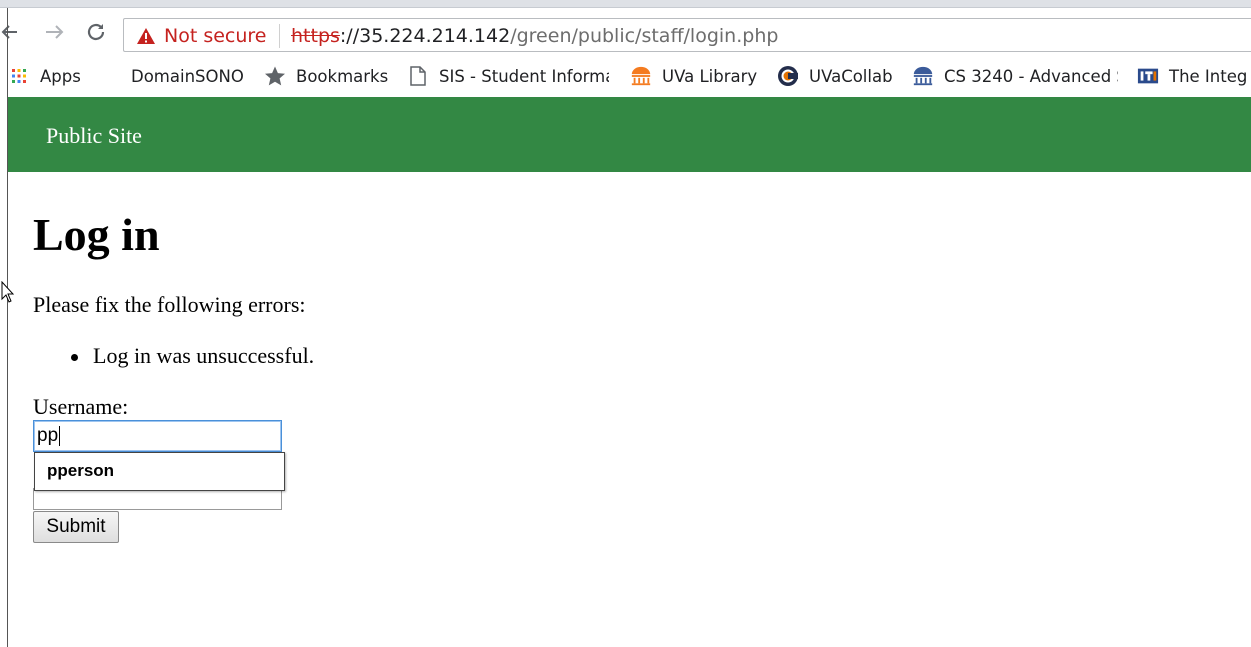 The image size is (1251, 647). I want to click on reload-icon, so click(96, 32).